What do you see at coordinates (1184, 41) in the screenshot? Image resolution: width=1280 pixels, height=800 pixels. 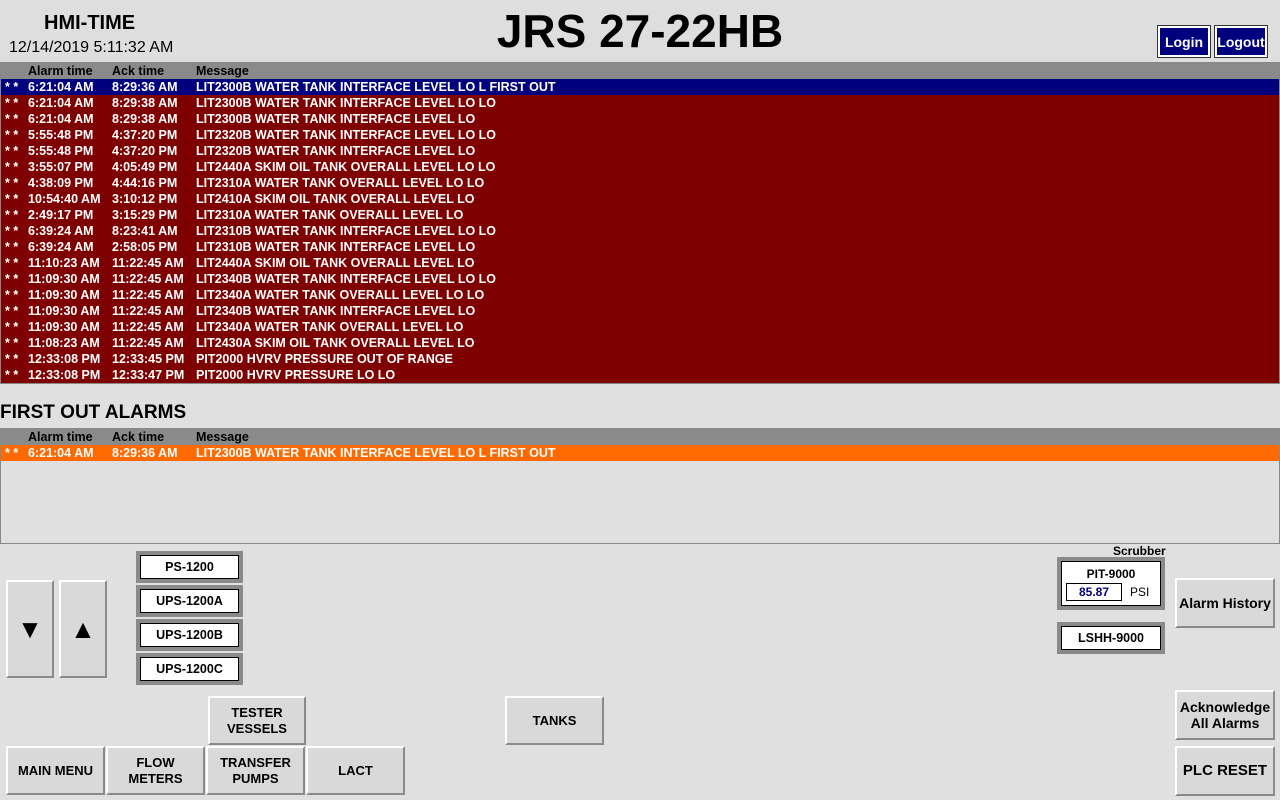 I see `login-button: Login` at bounding box center [1184, 41].